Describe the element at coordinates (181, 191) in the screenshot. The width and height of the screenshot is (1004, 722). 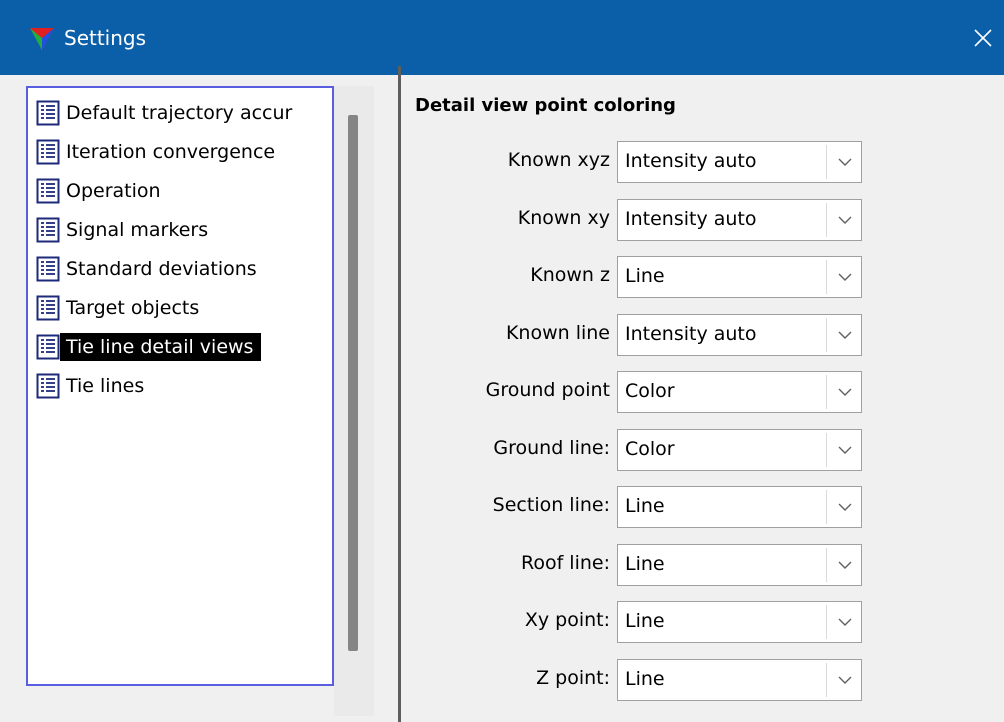
I see `sidebar-item: Operation` at that location.